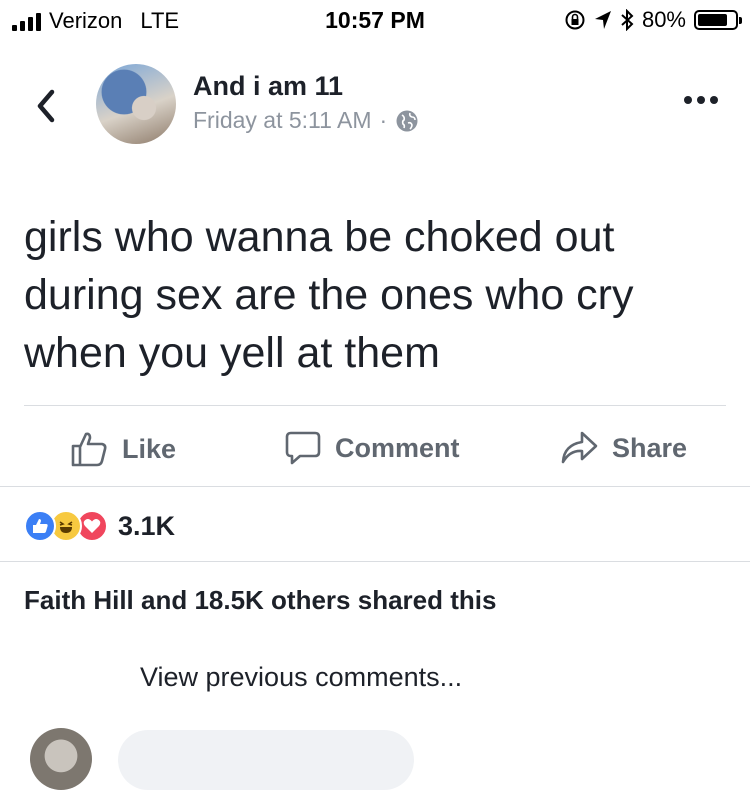 The image size is (750, 790). I want to click on thumbs-up-icon, so click(89, 449).